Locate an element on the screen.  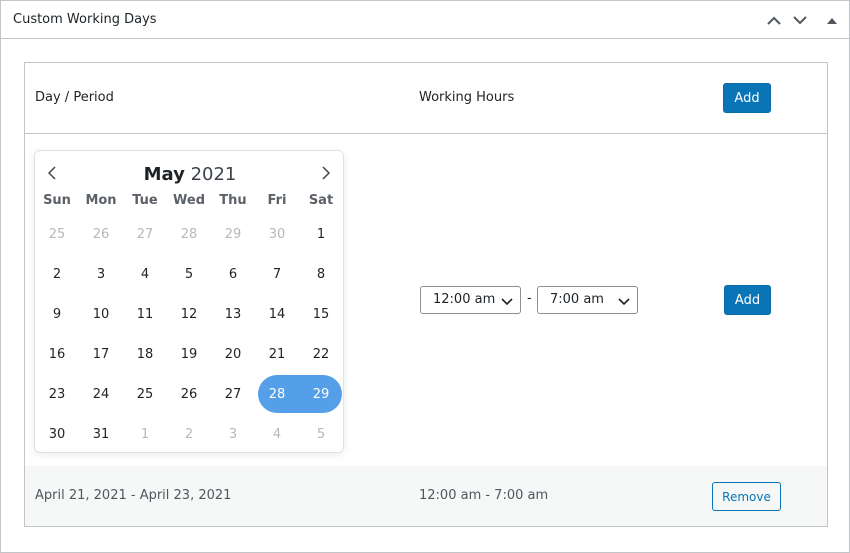
start-time-select: 12:00 am is located at coordinates (470, 300).